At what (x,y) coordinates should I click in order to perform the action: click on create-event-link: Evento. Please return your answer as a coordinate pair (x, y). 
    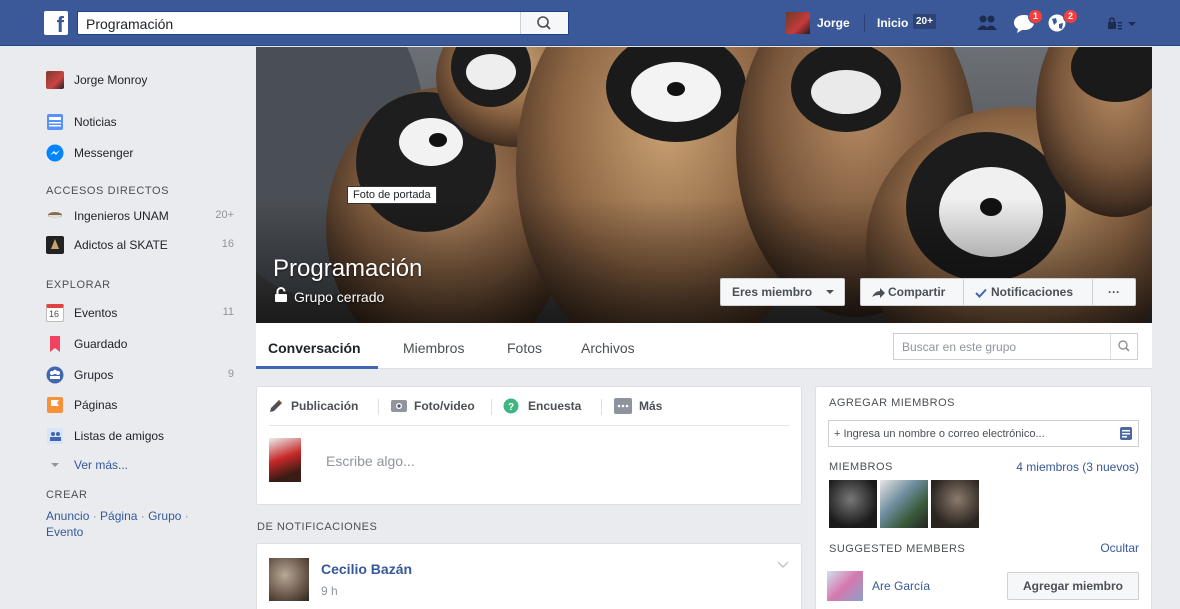
    Looking at the image, I should click on (64, 532).